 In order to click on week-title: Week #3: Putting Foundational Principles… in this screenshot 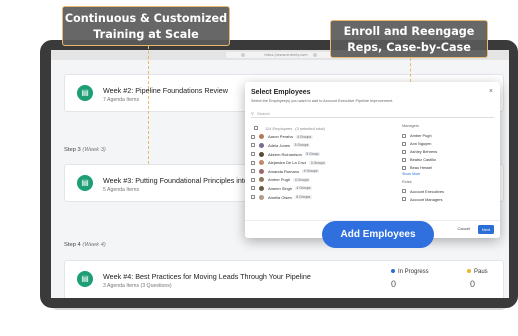, I will do `click(179, 180)`.